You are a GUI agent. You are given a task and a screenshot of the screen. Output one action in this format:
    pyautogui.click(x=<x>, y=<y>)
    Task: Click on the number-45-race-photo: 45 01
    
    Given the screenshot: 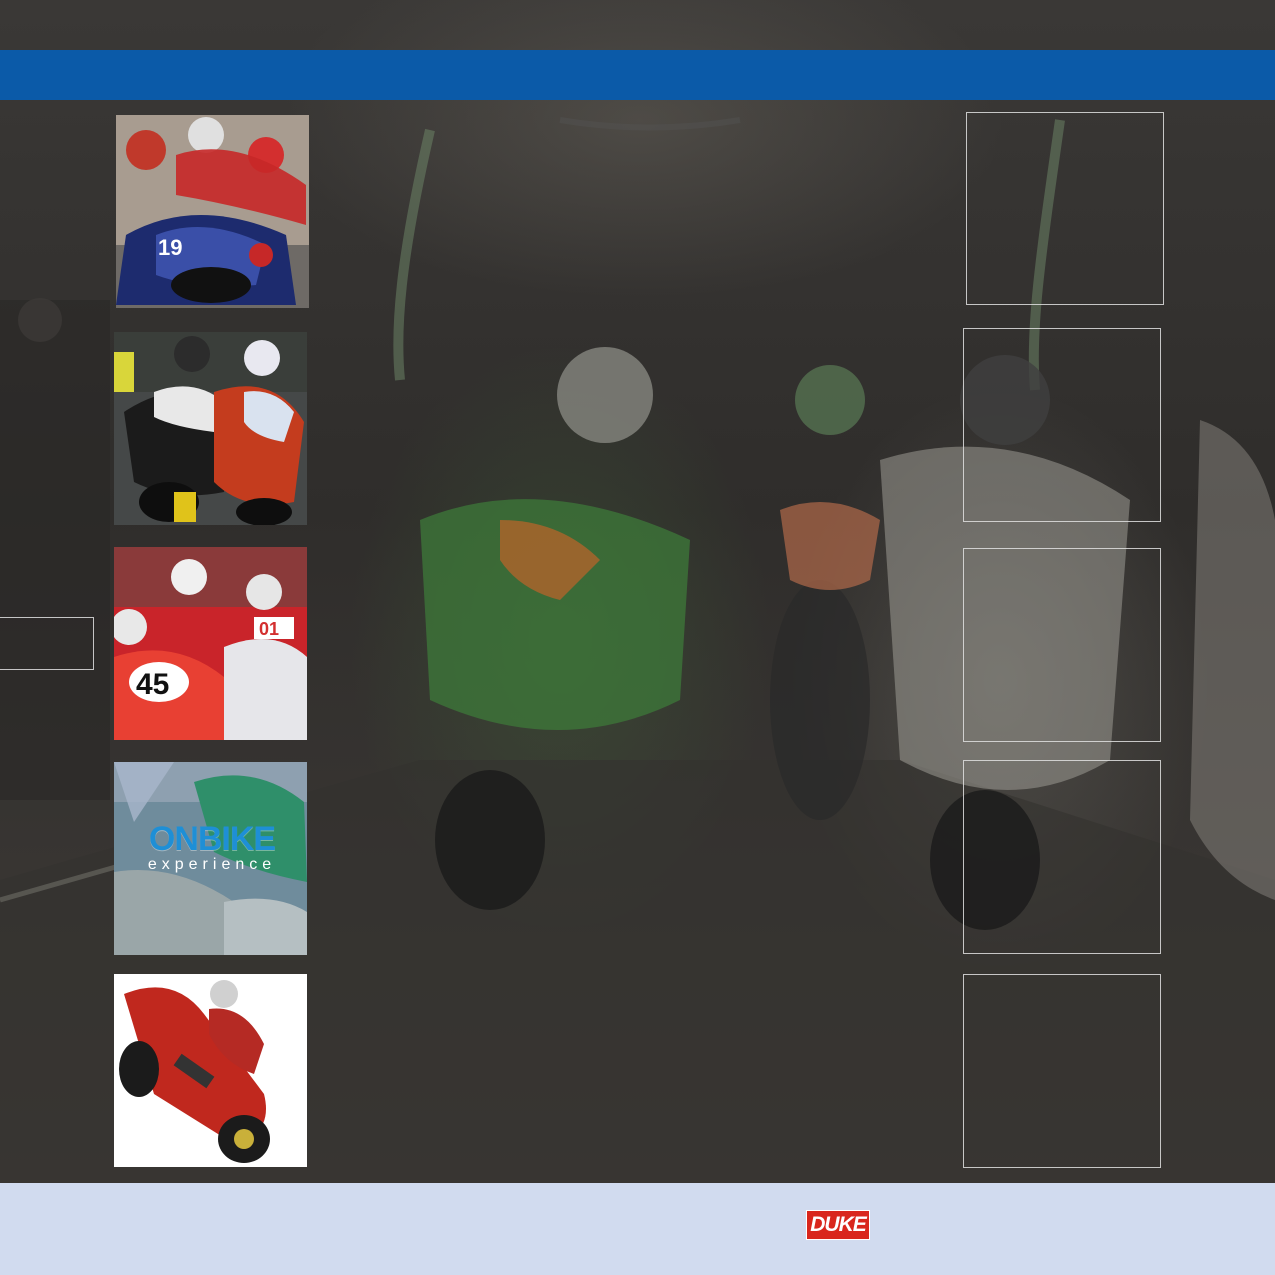 What is the action you would take?
    pyautogui.click(x=210, y=643)
    